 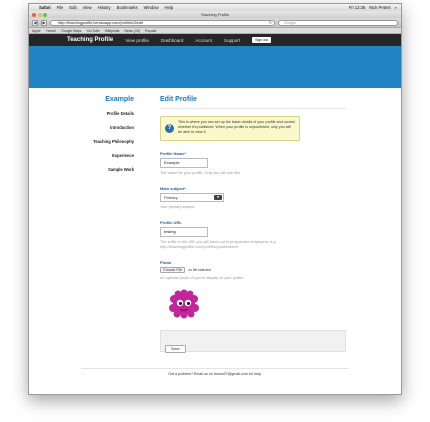 I want to click on spotlight-icon: ⌕, so click(x=396, y=7).